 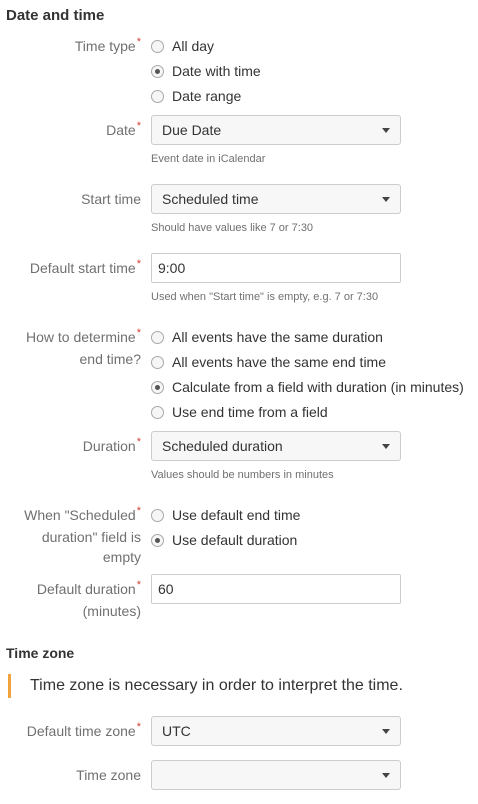 I want to click on radio-default-end-time: Use default end time, so click(x=225, y=515).